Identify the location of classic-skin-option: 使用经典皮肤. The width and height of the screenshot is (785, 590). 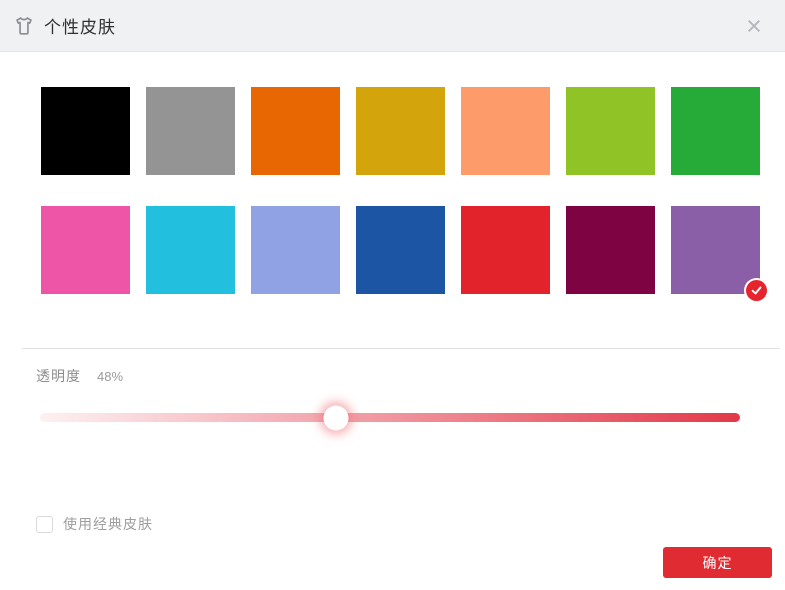
(94, 524).